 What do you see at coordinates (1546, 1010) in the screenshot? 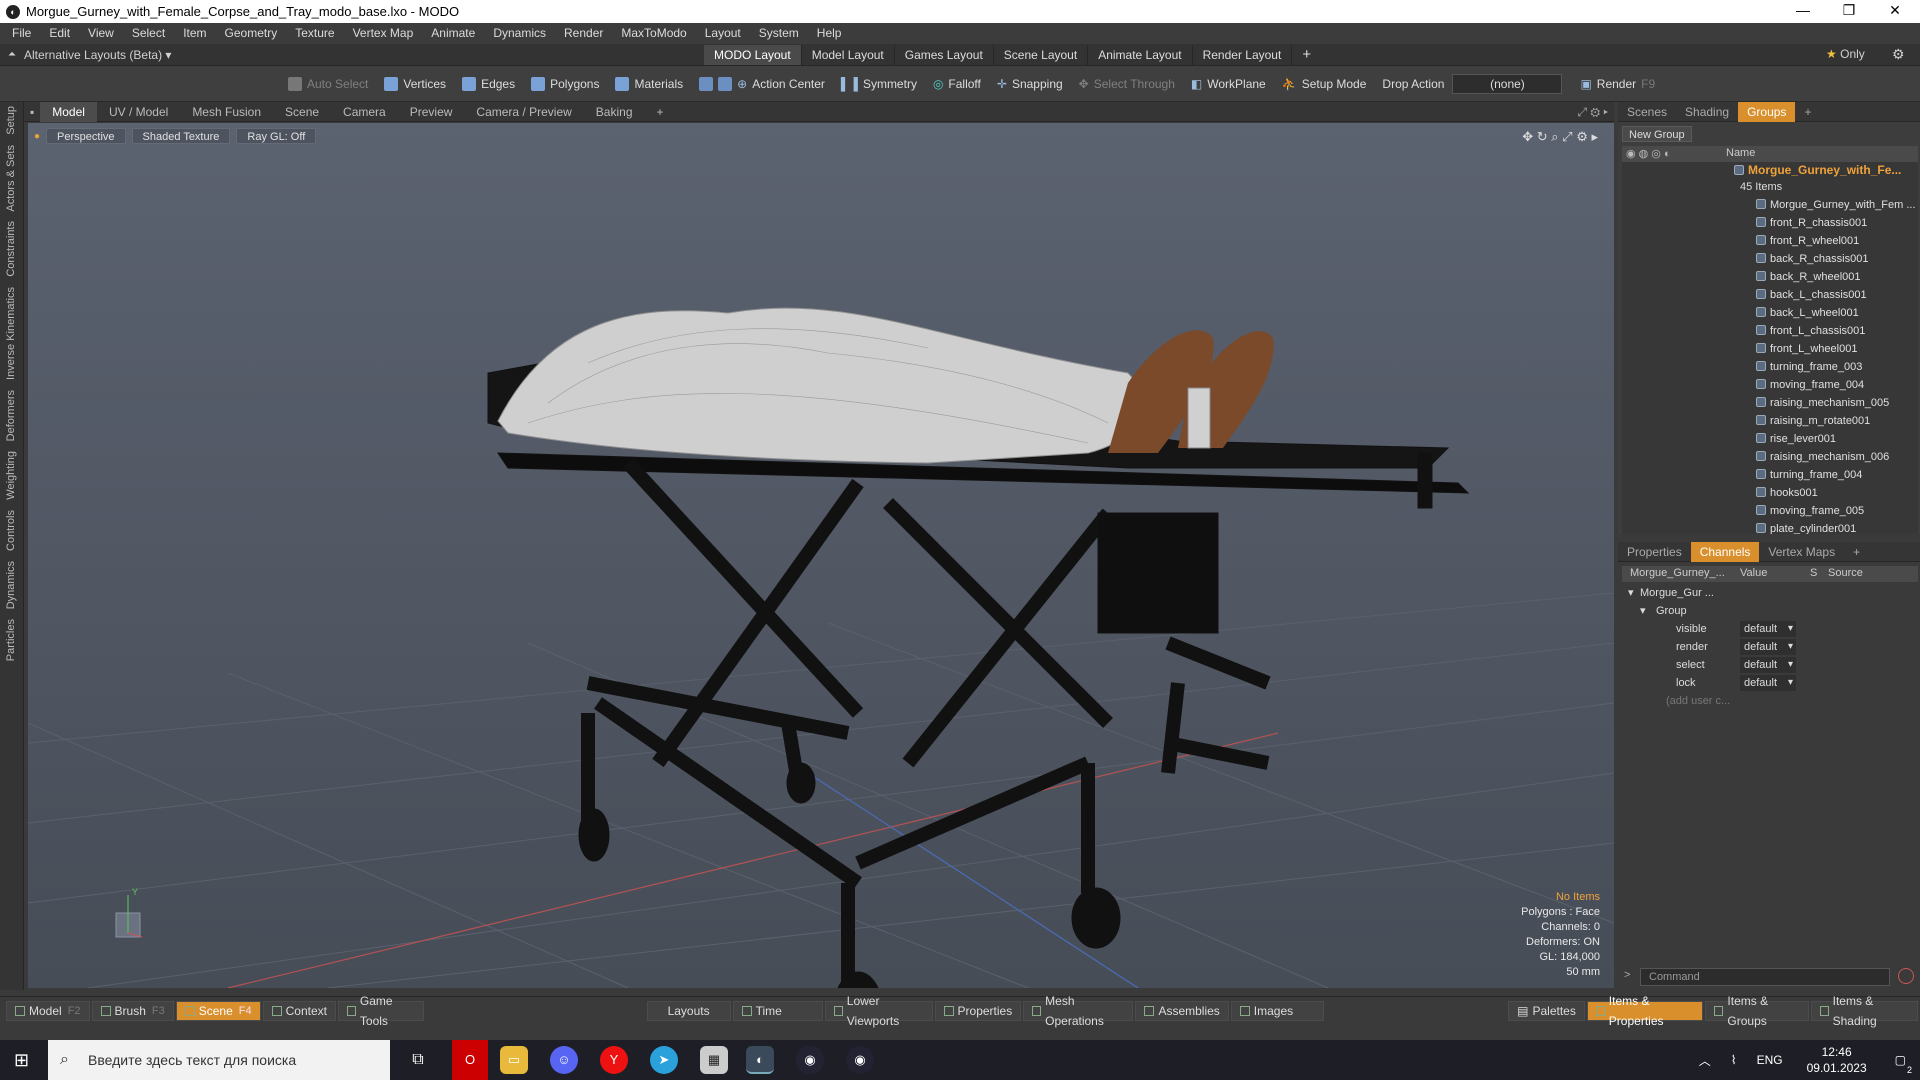
I see `bottom-palettes-button: ▤ Palettes` at bounding box center [1546, 1010].